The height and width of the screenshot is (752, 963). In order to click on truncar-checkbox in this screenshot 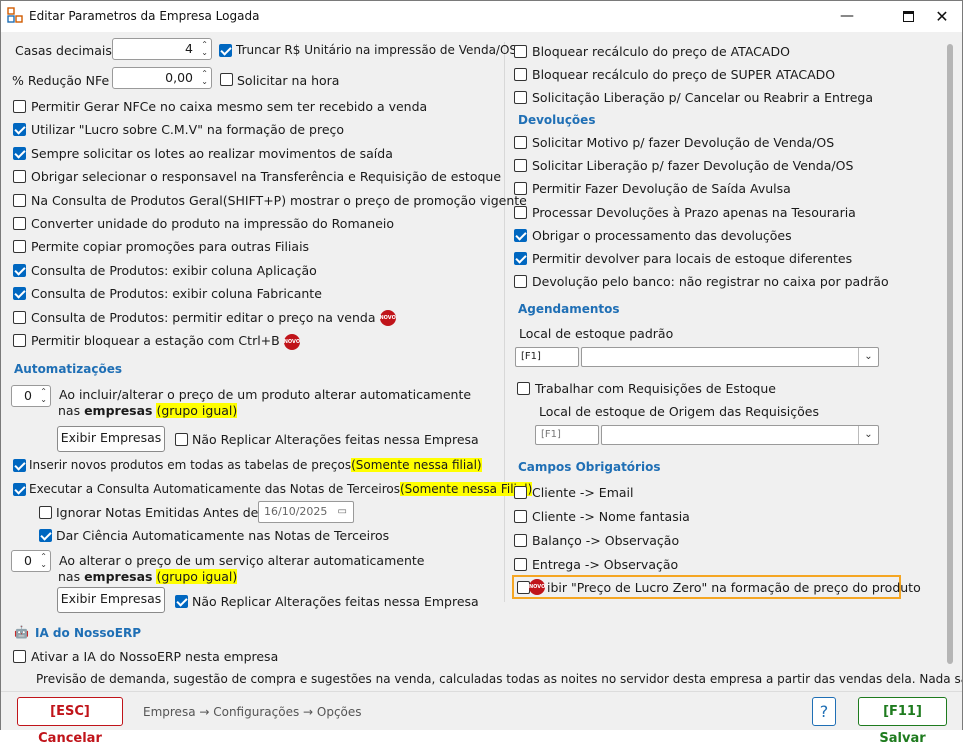, I will do `click(225, 50)`.